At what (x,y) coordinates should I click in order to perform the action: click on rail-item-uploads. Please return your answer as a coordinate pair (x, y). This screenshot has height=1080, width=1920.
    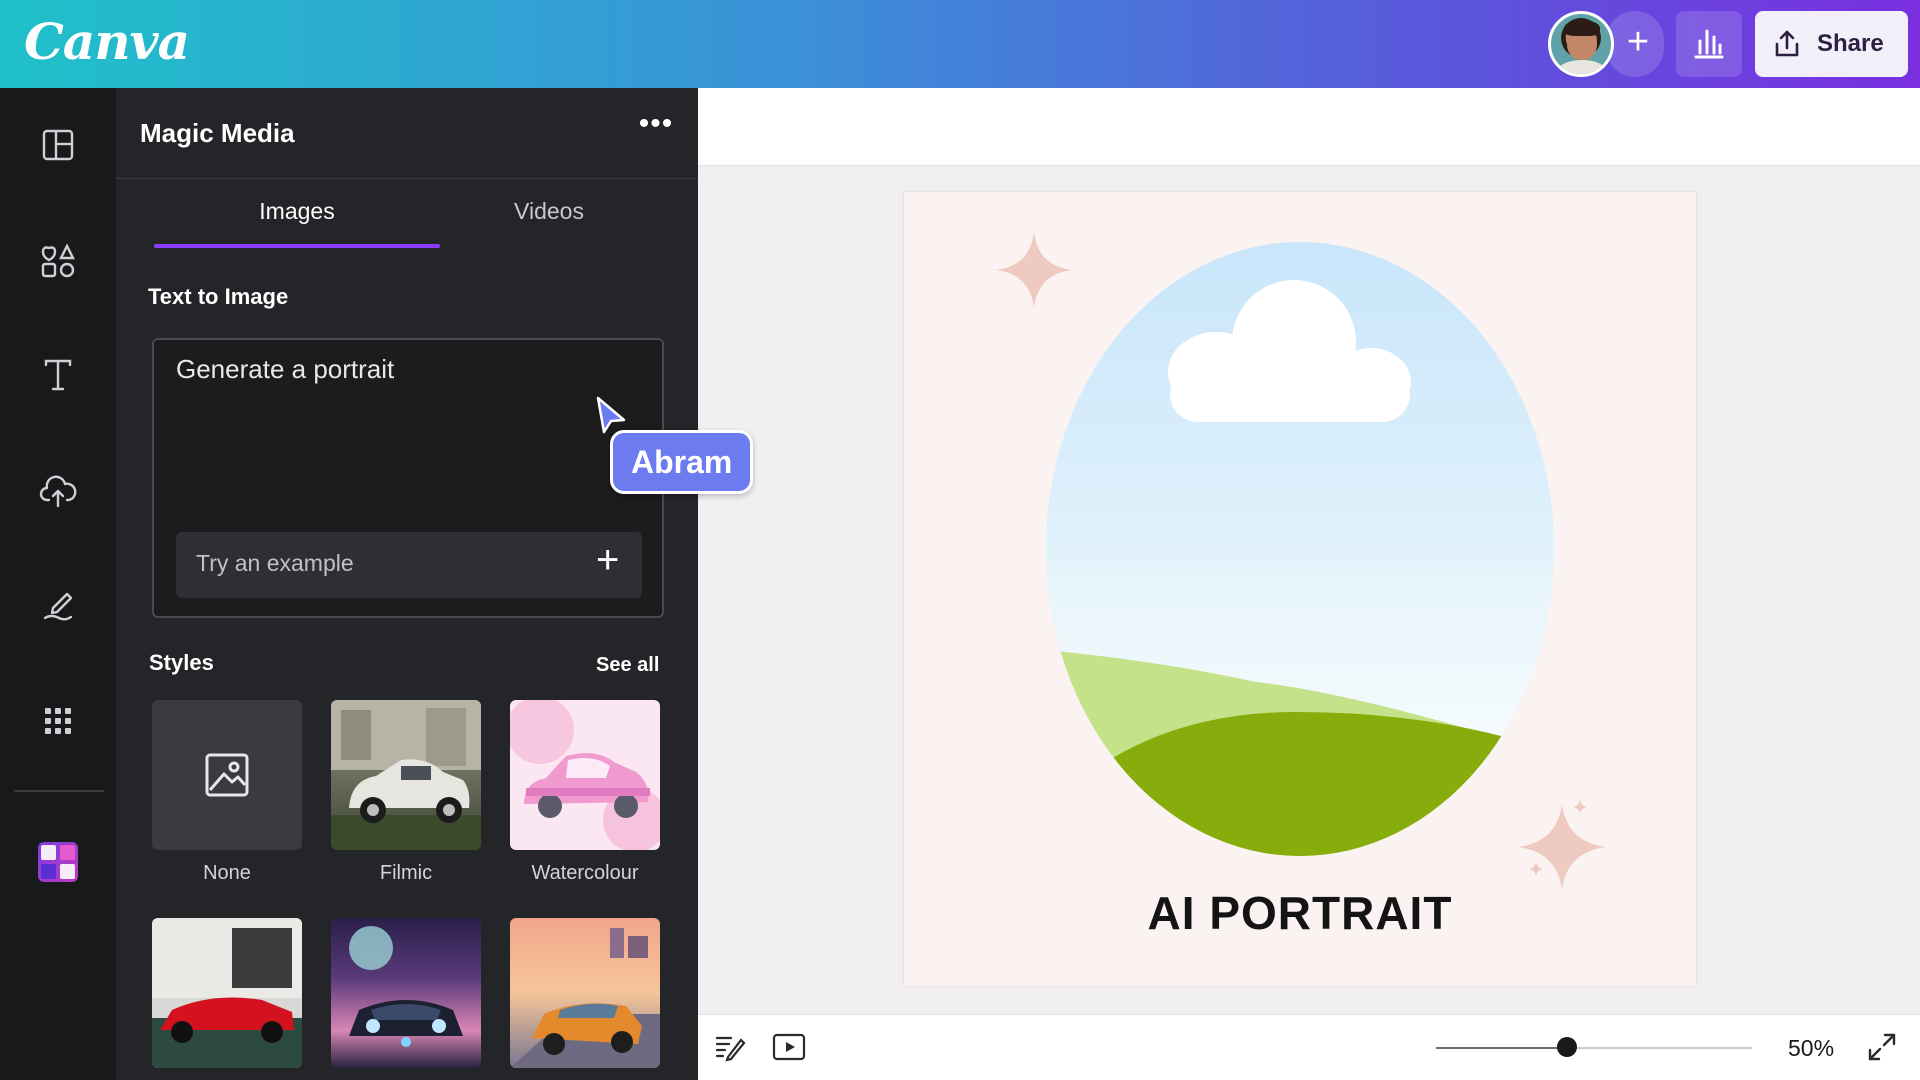
    Looking at the image, I should click on (58, 492).